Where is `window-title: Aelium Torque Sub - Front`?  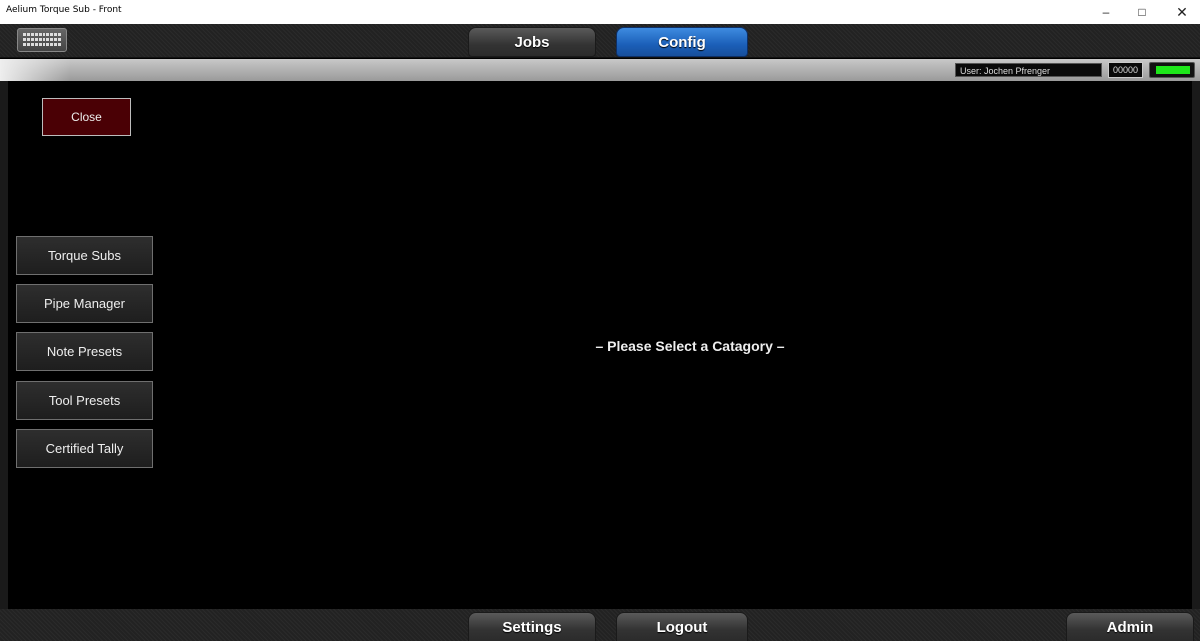
window-title: Aelium Torque Sub - Front is located at coordinates (64, 10).